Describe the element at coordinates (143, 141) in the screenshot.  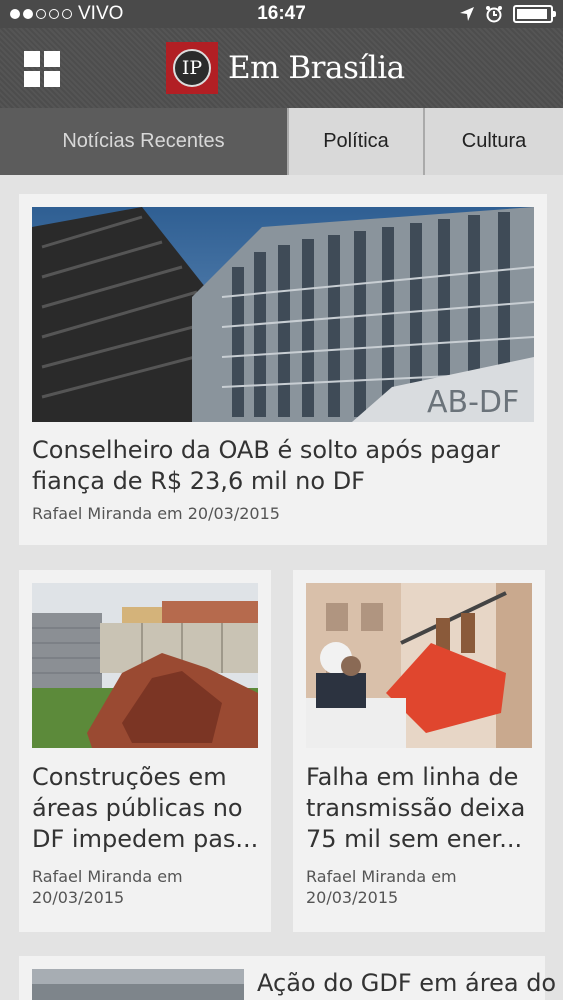
I see `tab-noticias-recentes: Notícias Recentes` at that location.